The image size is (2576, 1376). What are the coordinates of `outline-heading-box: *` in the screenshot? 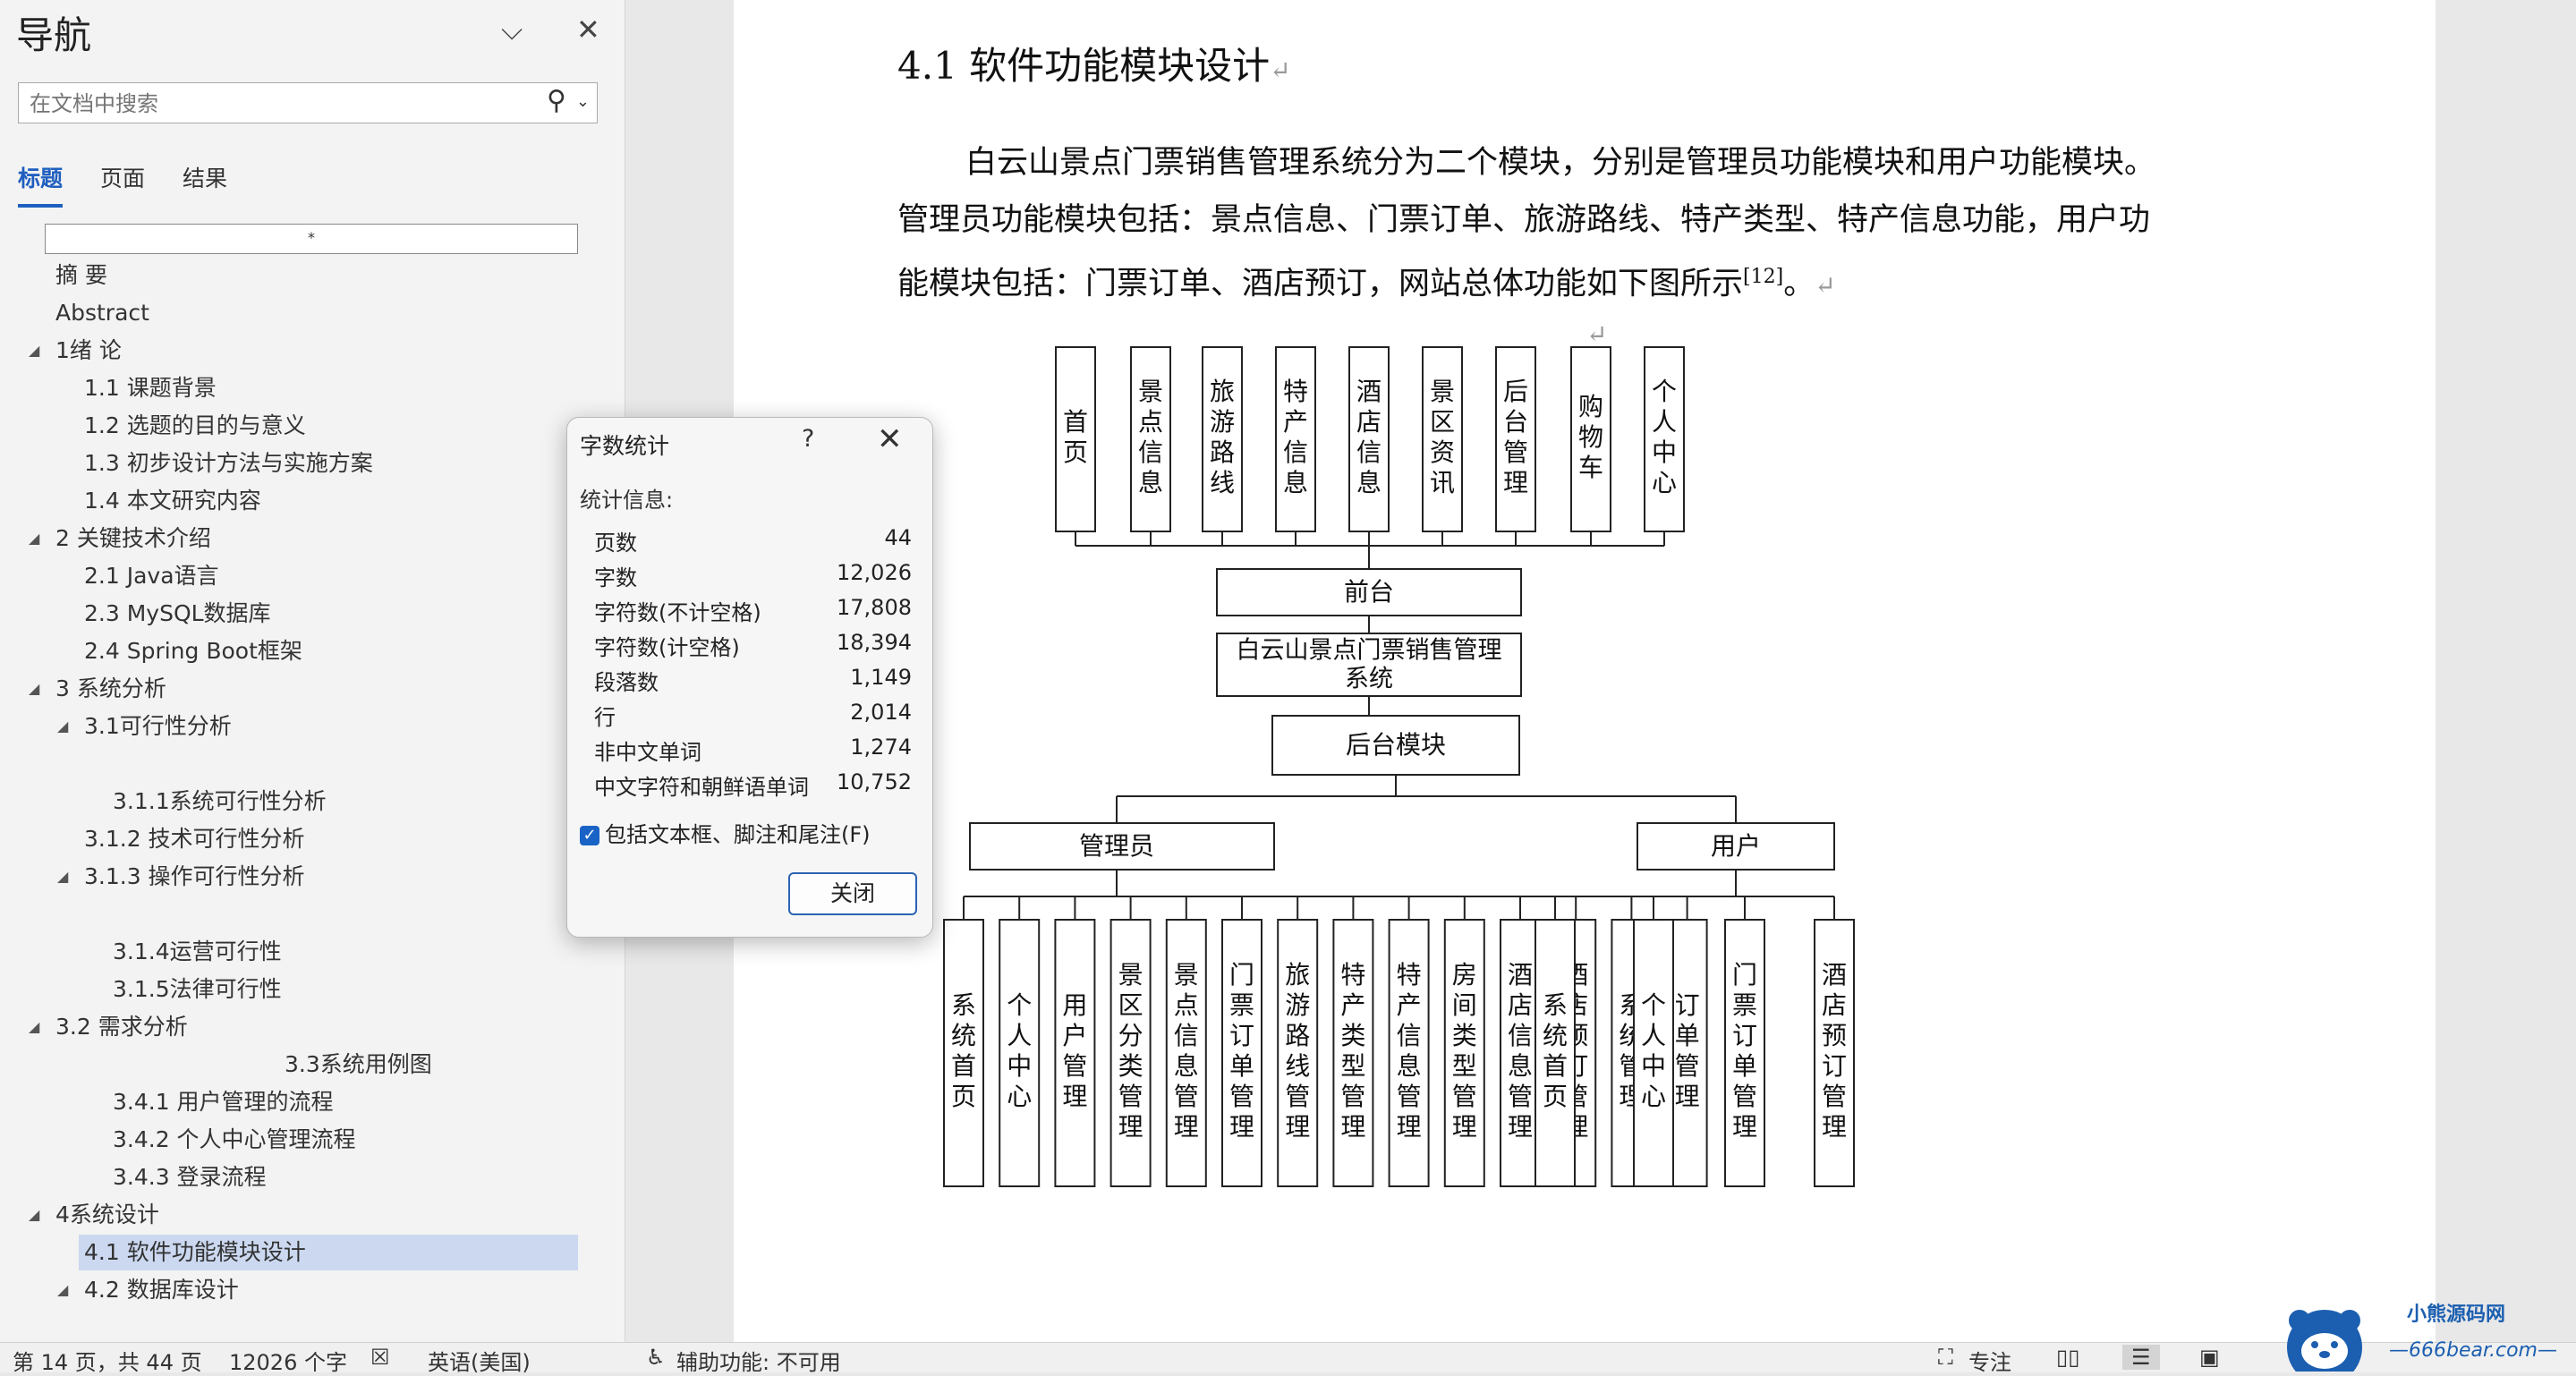 It's located at (311, 239).